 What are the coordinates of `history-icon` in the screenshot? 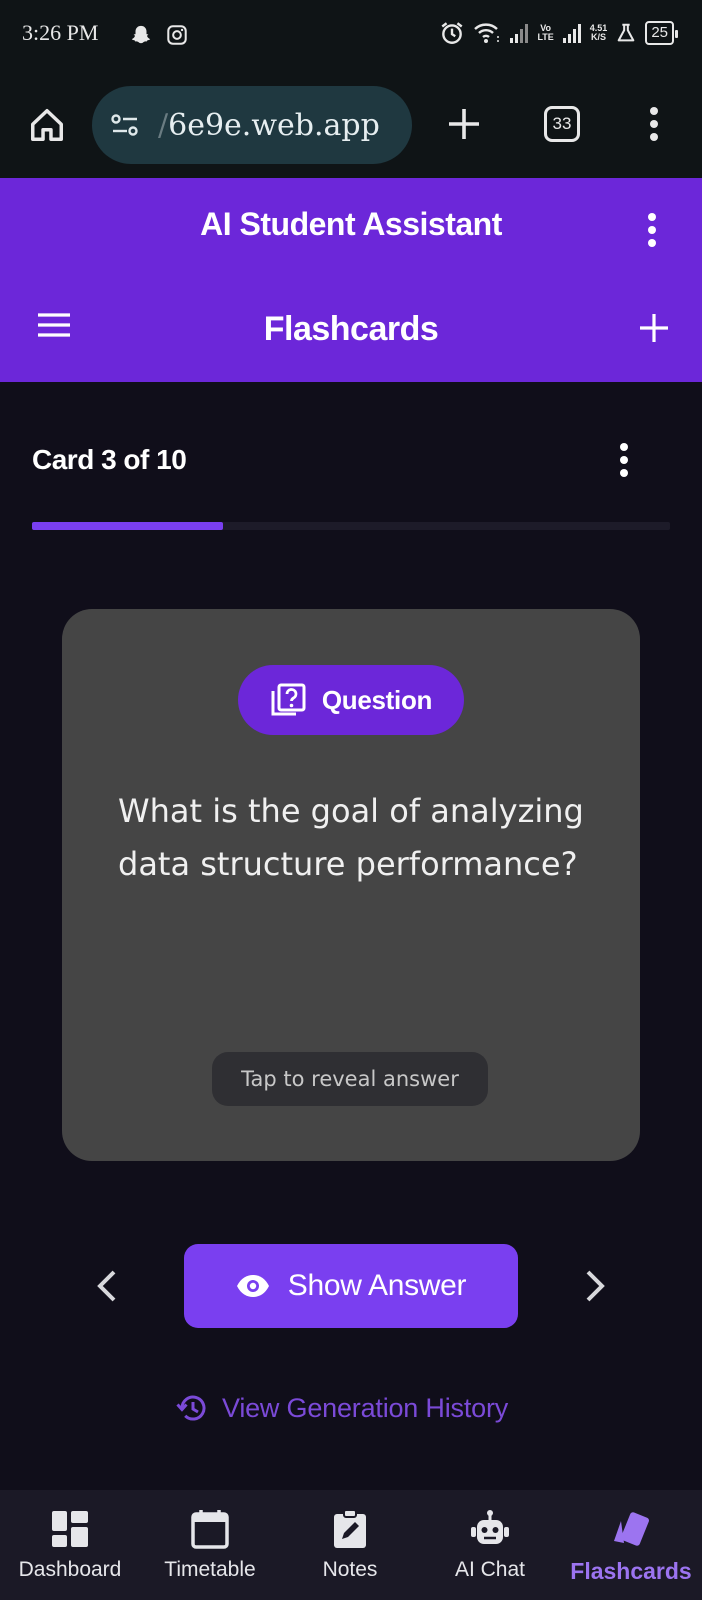 It's located at (191, 1408).